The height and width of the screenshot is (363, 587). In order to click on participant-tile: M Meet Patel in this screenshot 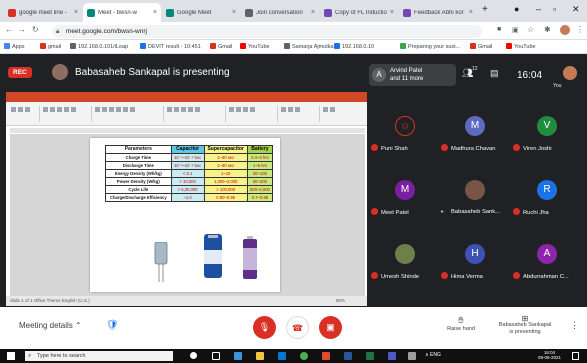, I will do `click(405, 195)`.